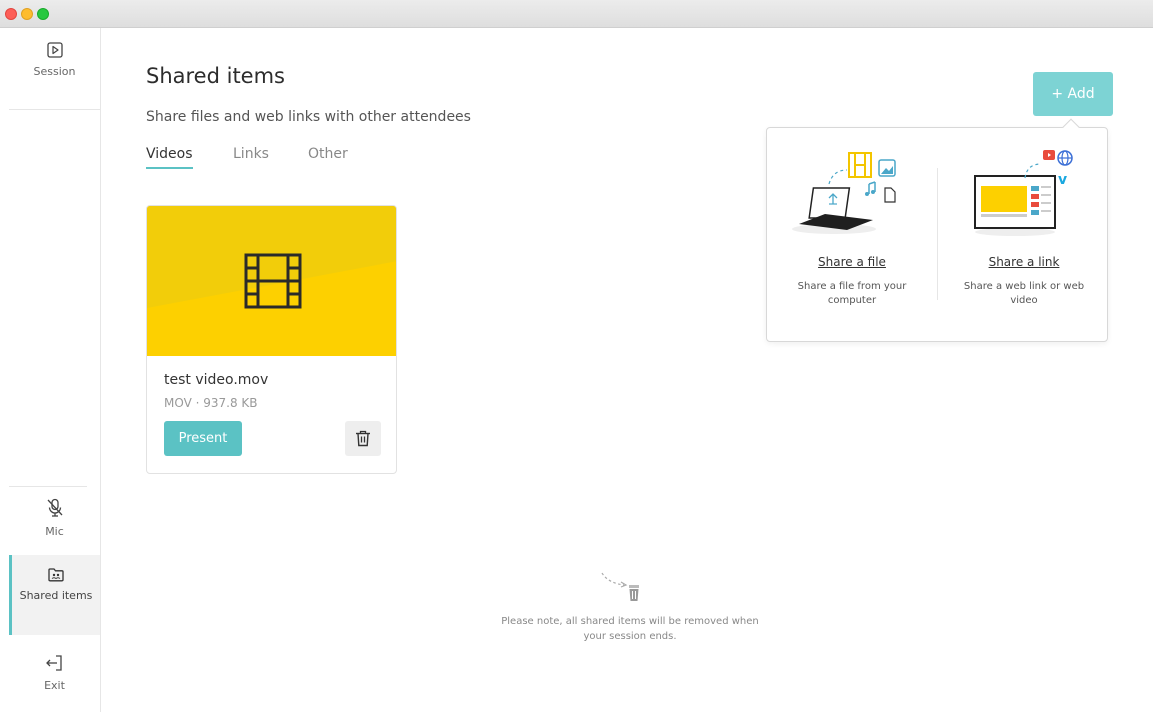 The width and height of the screenshot is (1153, 712). Describe the element at coordinates (328, 156) in the screenshot. I see `tab-other: Other` at that location.